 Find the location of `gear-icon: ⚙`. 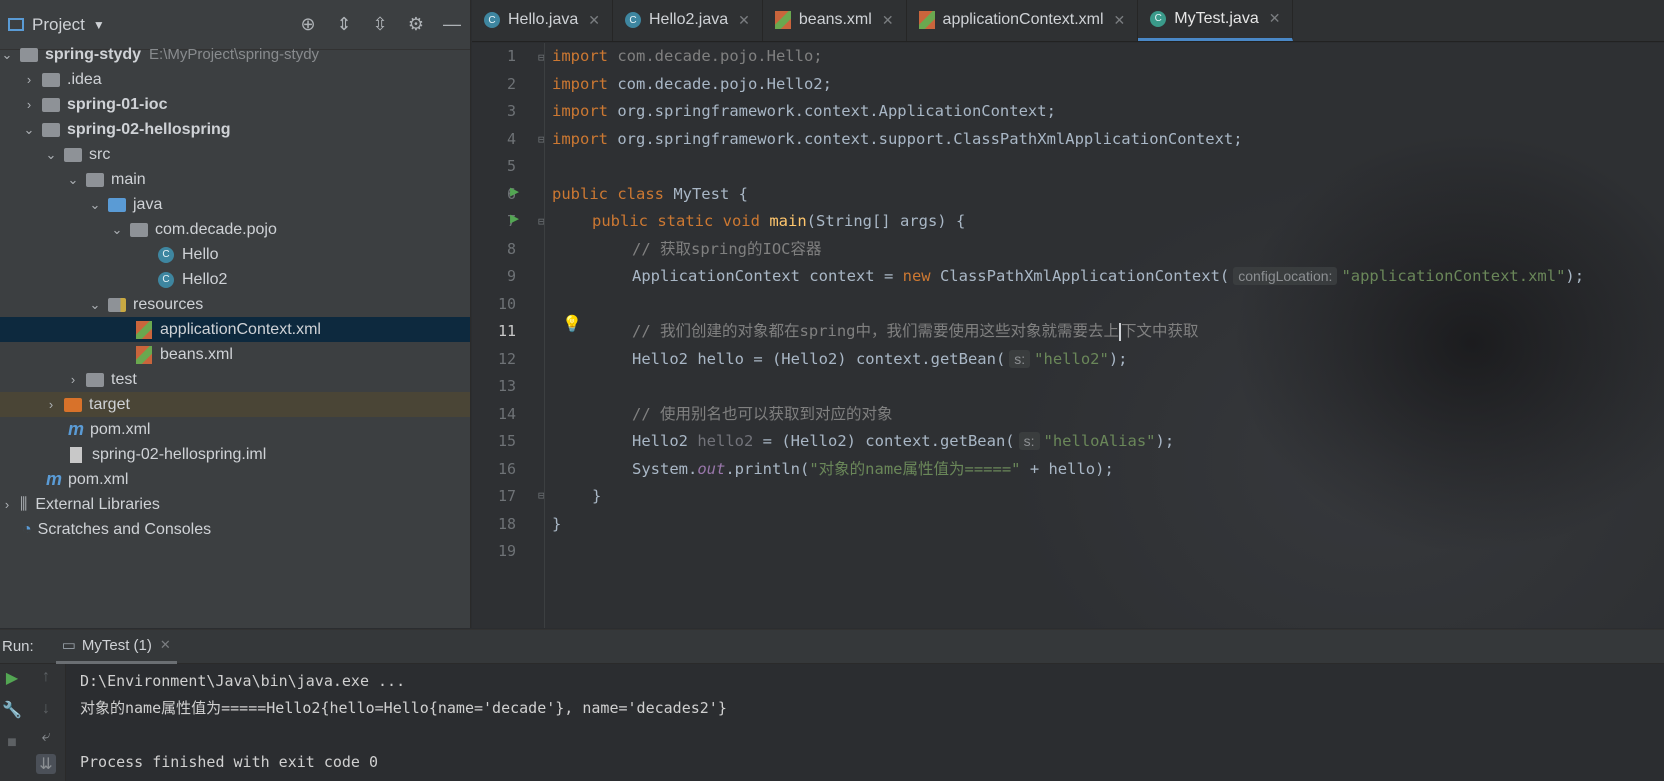

gear-icon: ⚙ is located at coordinates (416, 24).